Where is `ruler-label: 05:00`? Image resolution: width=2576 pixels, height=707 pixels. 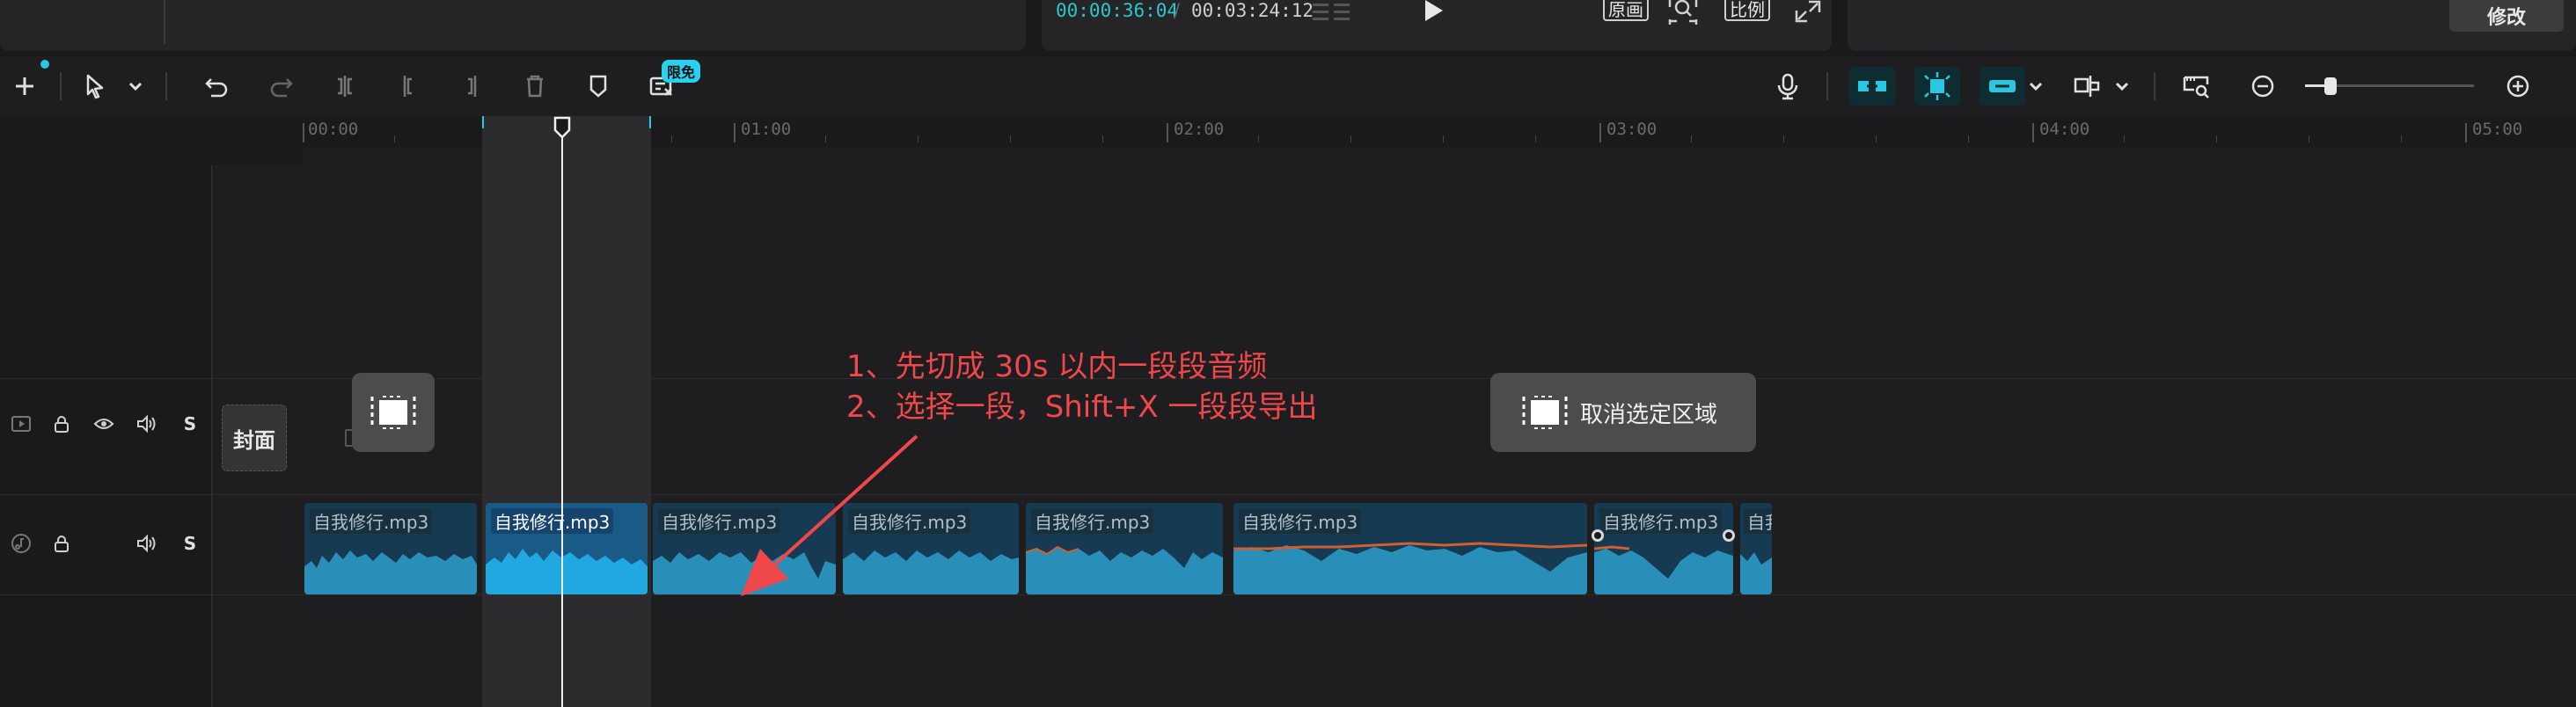 ruler-label: 05:00 is located at coordinates (2497, 129).